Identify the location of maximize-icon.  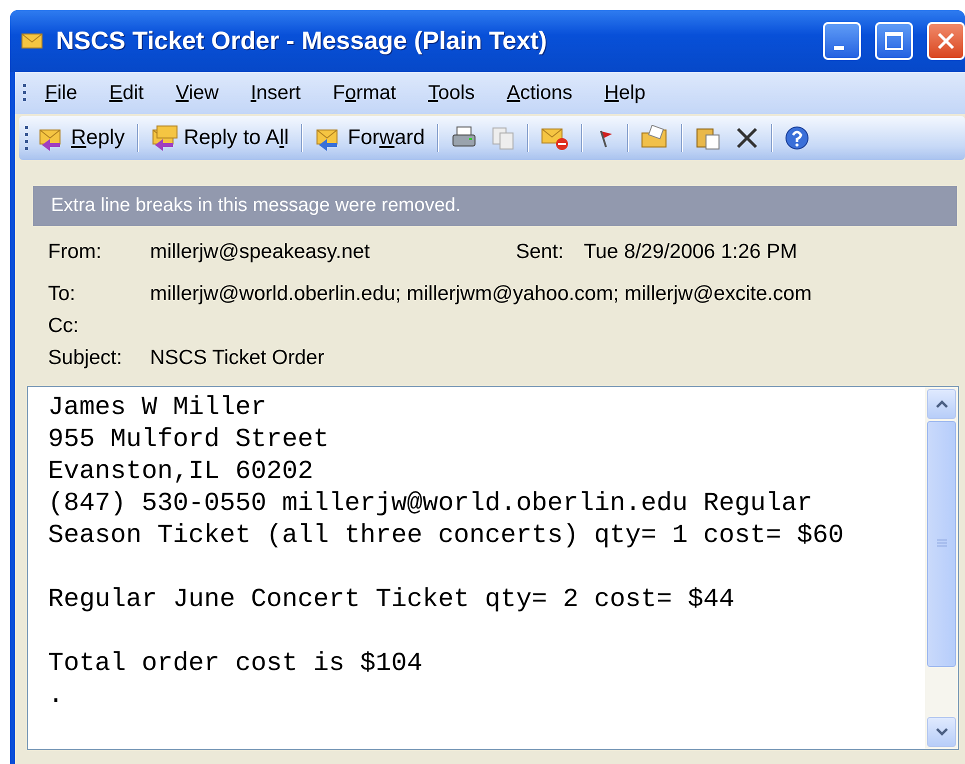
(894, 41).